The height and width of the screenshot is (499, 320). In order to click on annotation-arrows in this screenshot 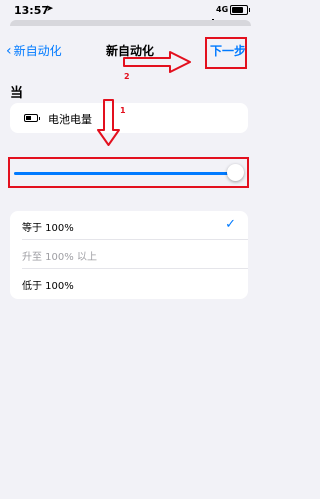, I will do `click(144, 98)`.